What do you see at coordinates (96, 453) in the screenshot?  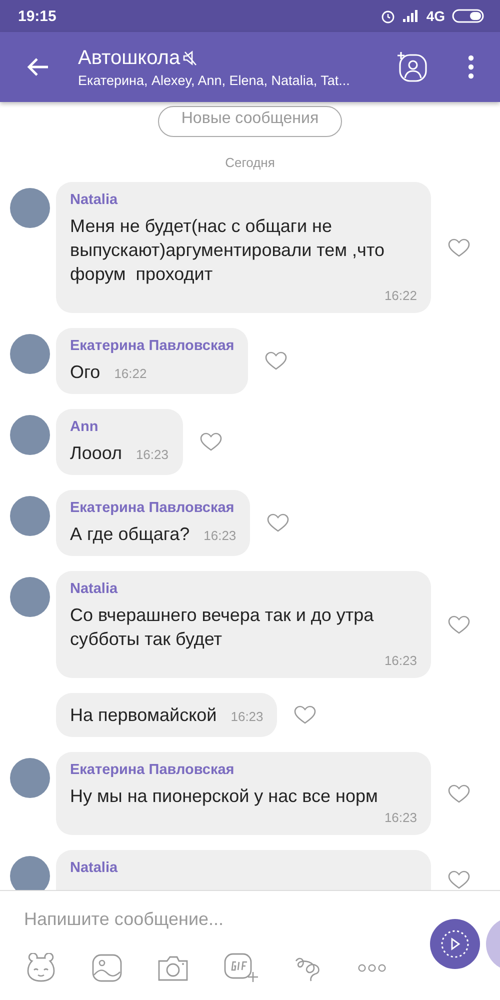 I see `message-text: Лооол` at bounding box center [96, 453].